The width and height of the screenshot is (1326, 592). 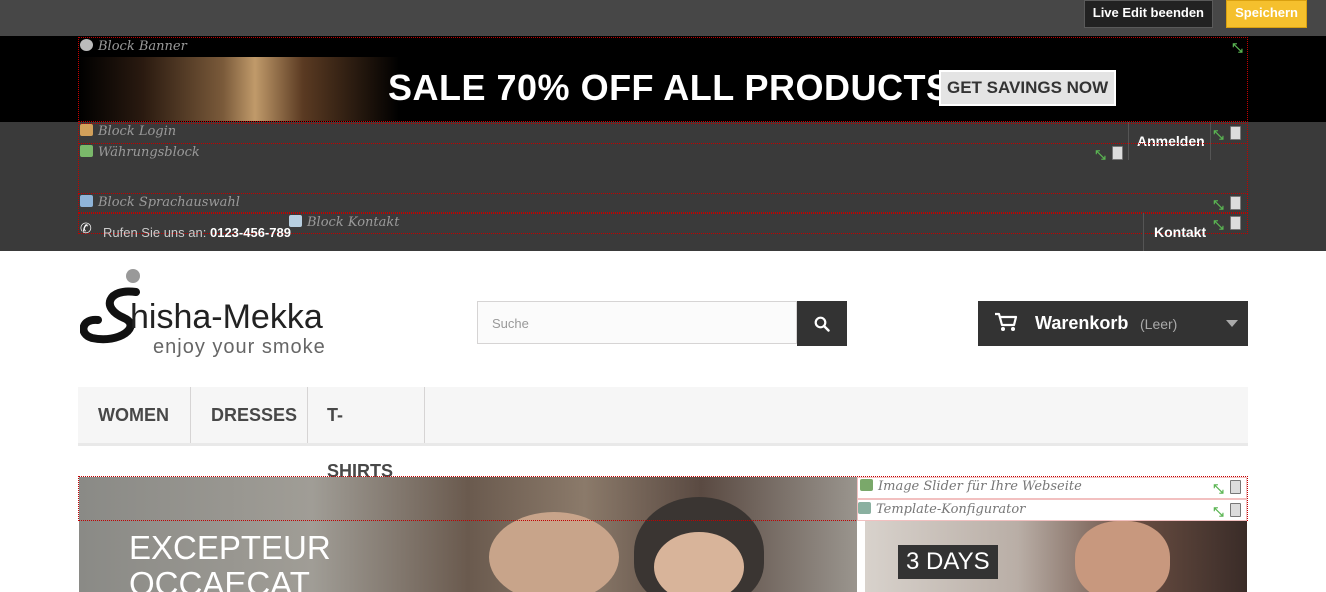 I want to click on contact-prefix: Rufen Sie uns an:, so click(x=155, y=232).